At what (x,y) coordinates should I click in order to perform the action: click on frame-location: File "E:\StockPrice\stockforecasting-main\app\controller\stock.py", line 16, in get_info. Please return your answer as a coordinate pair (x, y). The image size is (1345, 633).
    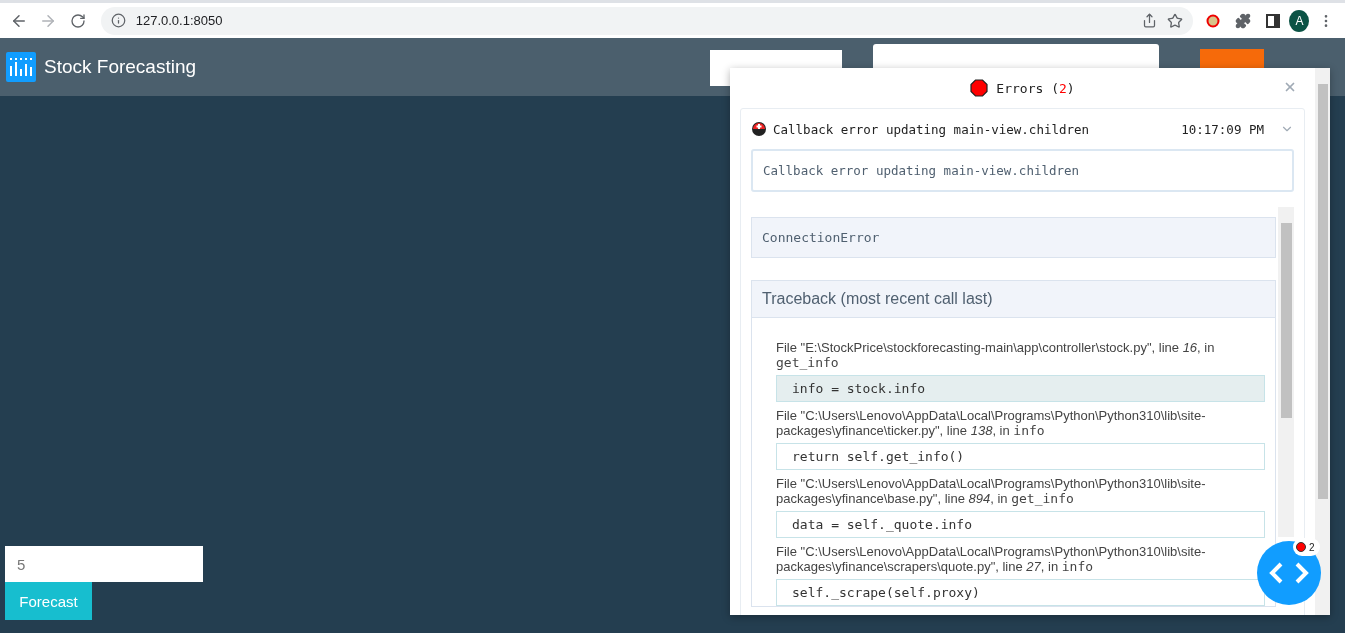
    Looking at the image, I should click on (996, 355).